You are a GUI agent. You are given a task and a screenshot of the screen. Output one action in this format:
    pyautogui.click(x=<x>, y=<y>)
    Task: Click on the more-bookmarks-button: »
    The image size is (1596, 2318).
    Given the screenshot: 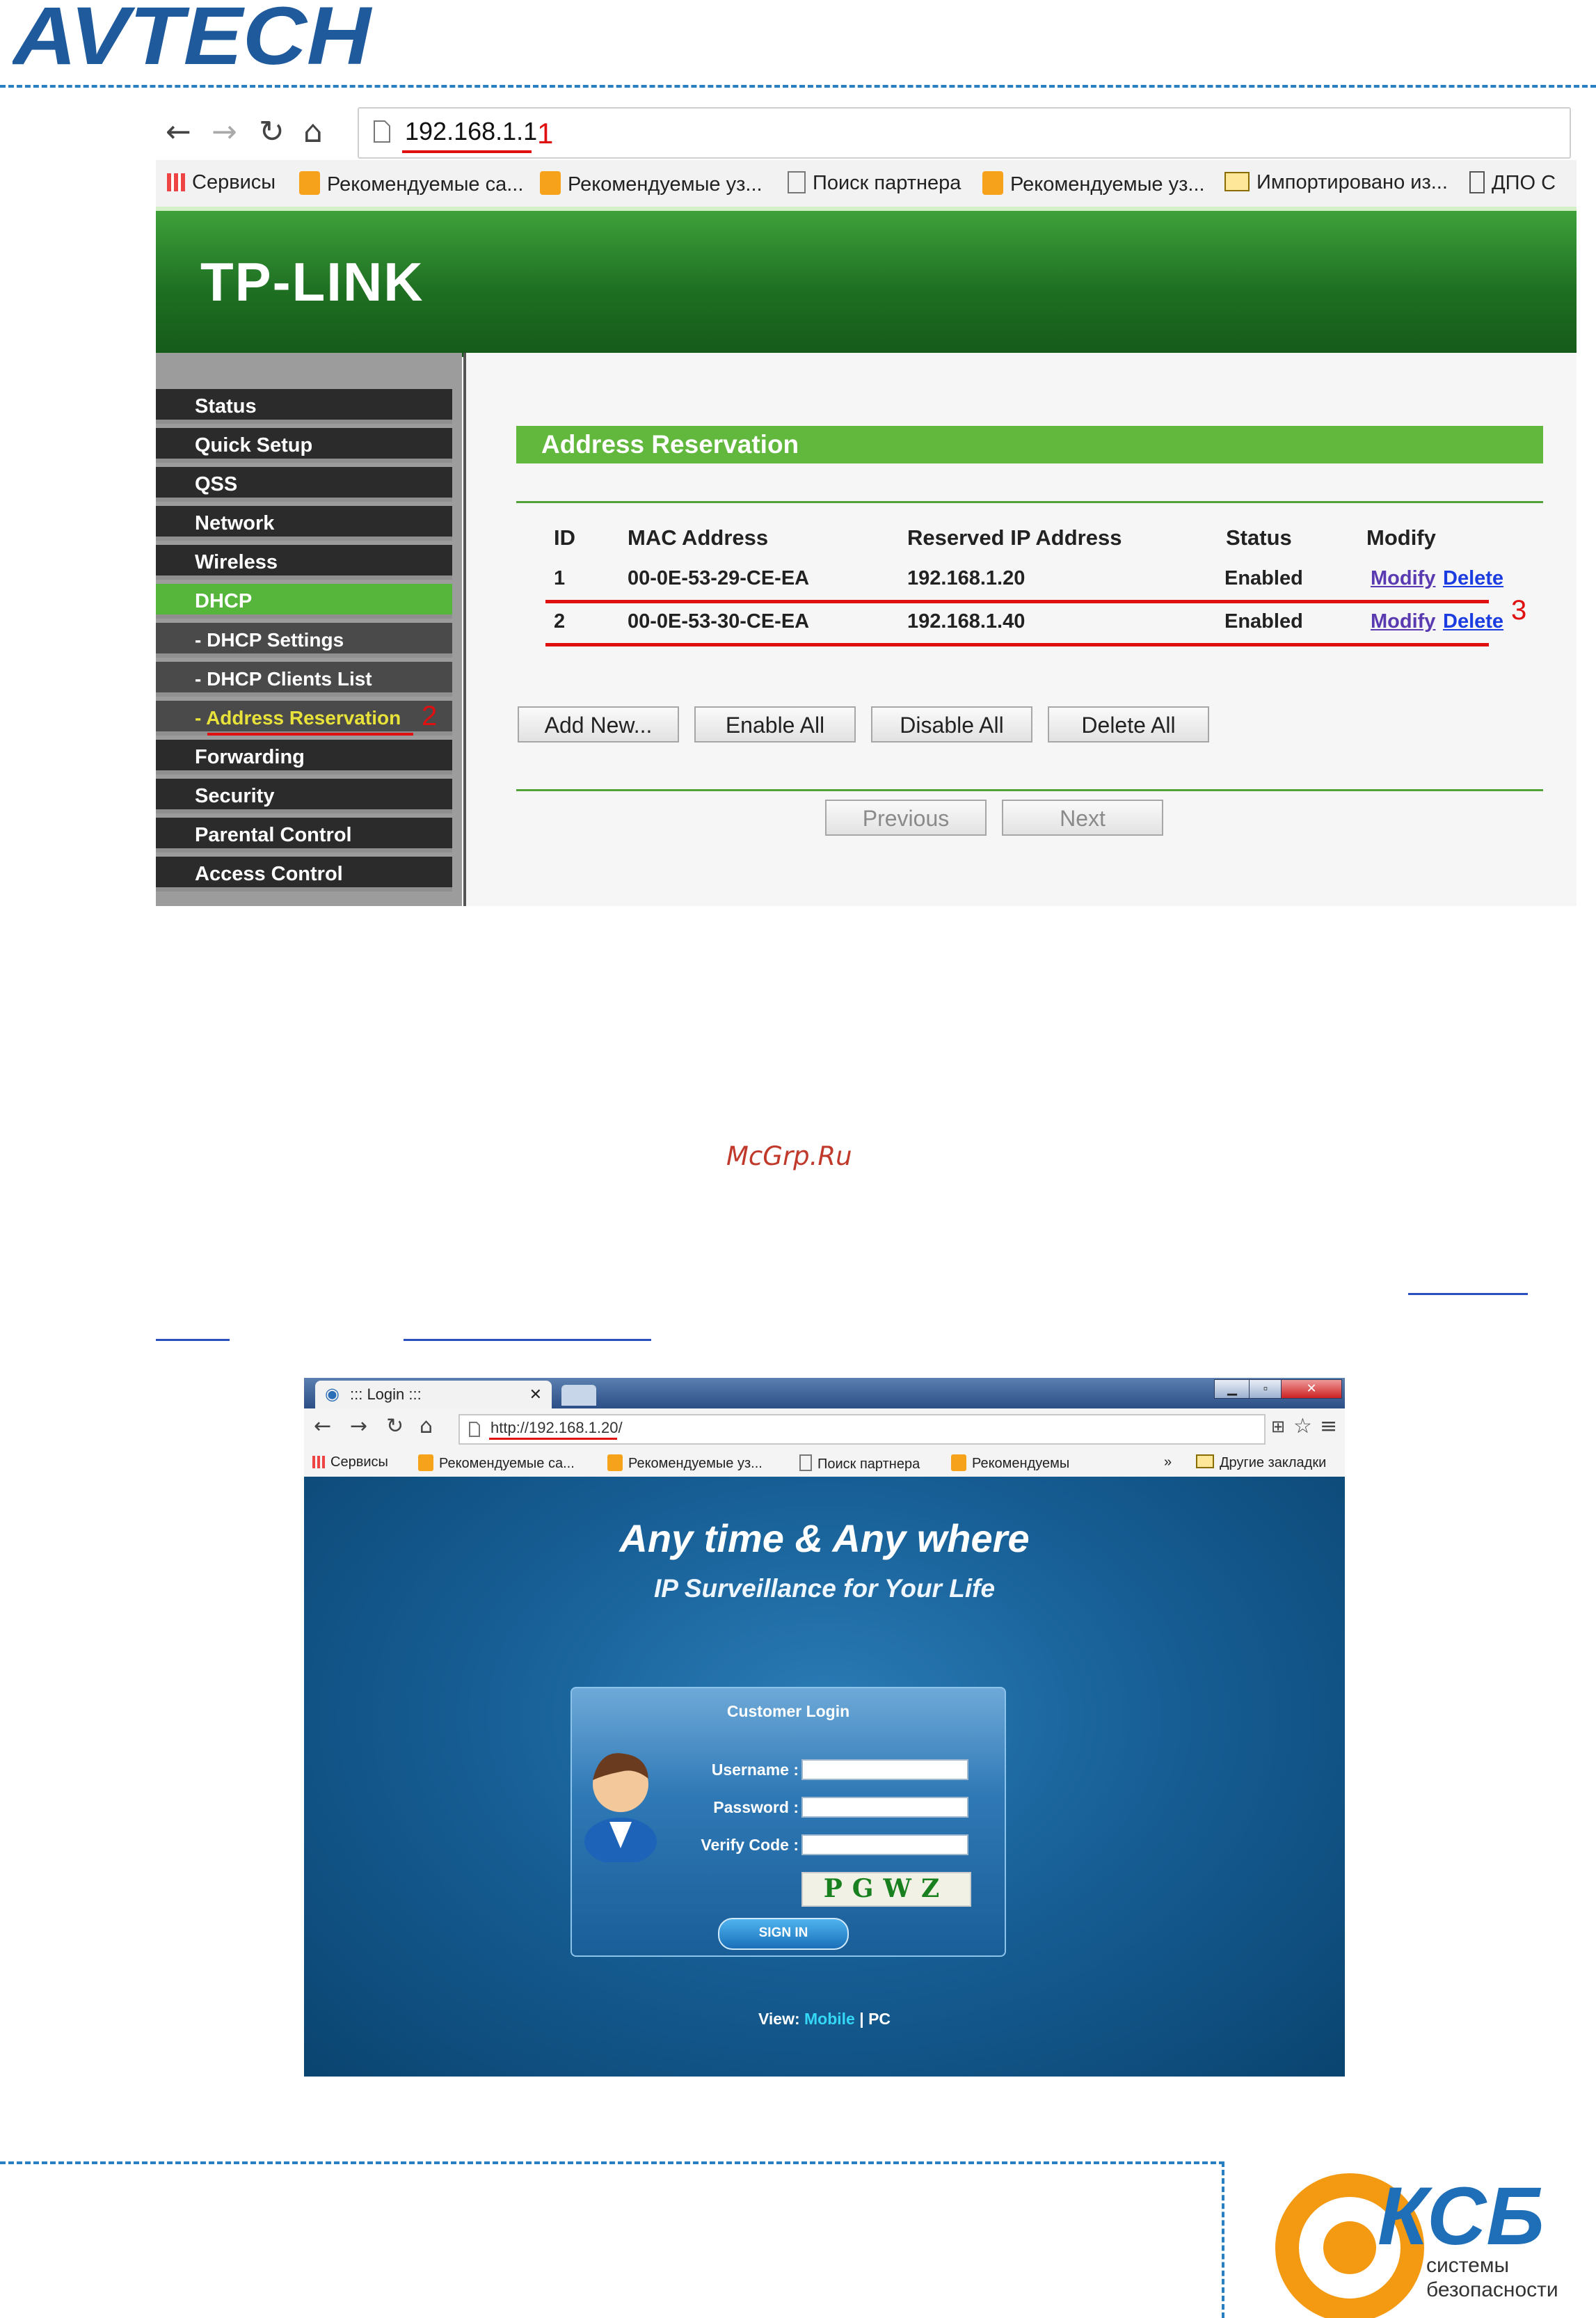 What is the action you would take?
    pyautogui.click(x=1168, y=1462)
    